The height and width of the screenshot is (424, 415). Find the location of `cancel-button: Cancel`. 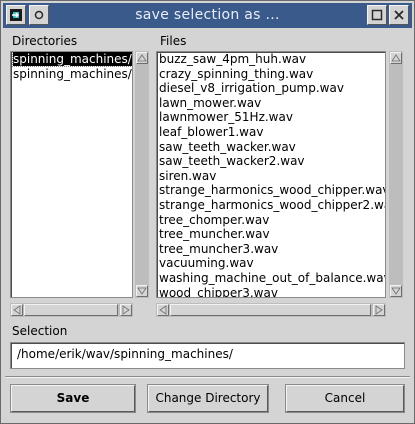

cancel-button: Cancel is located at coordinates (345, 398).